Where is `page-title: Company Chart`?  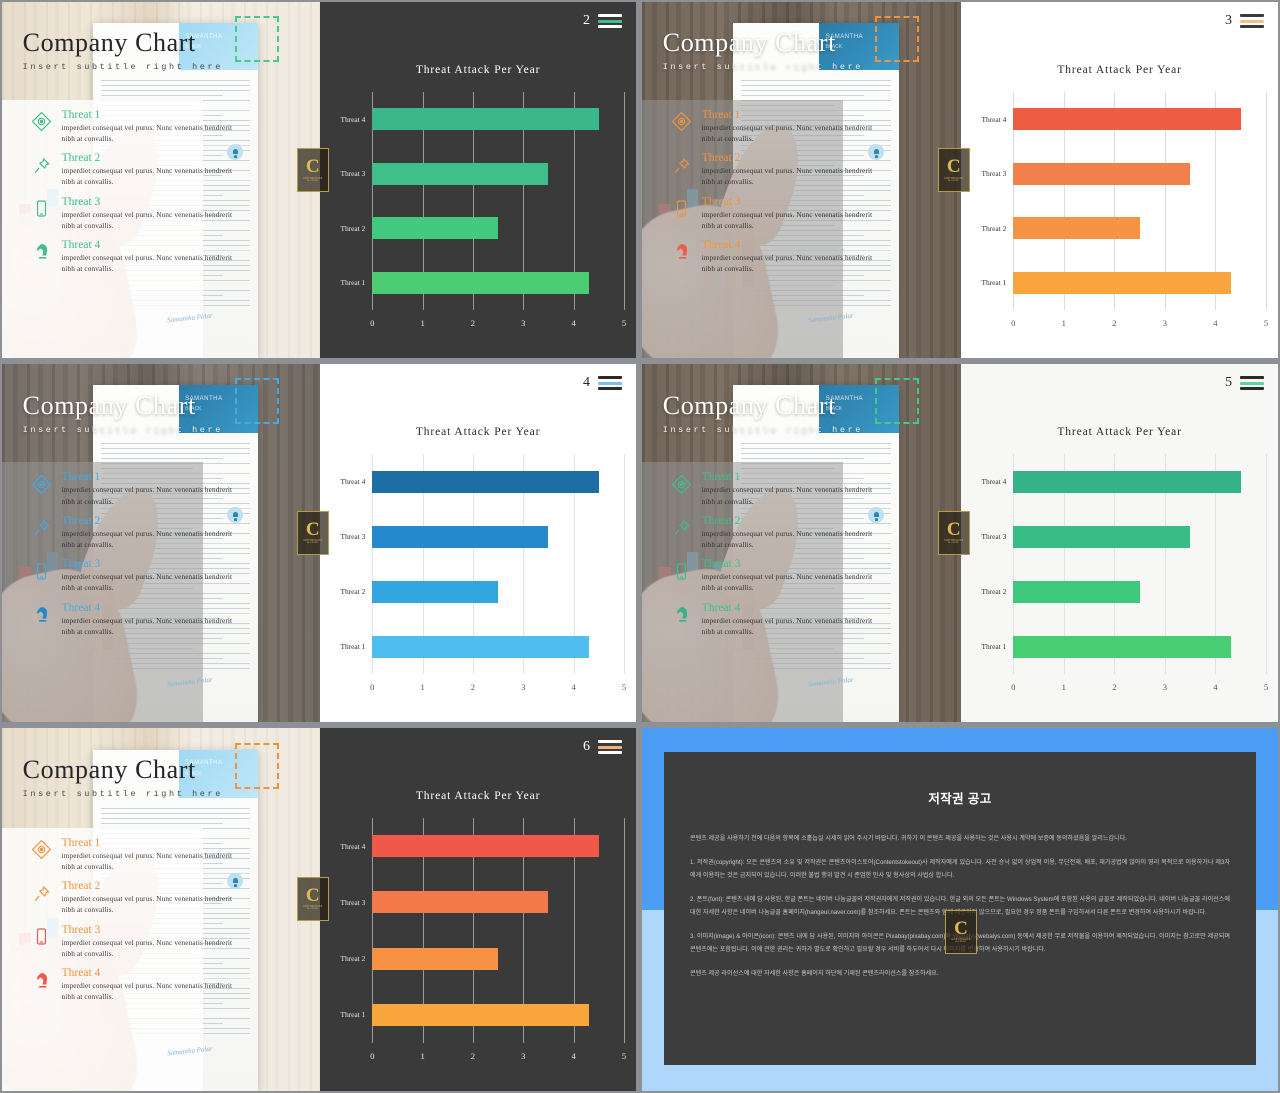 page-title: Company Chart is located at coordinates (749, 405).